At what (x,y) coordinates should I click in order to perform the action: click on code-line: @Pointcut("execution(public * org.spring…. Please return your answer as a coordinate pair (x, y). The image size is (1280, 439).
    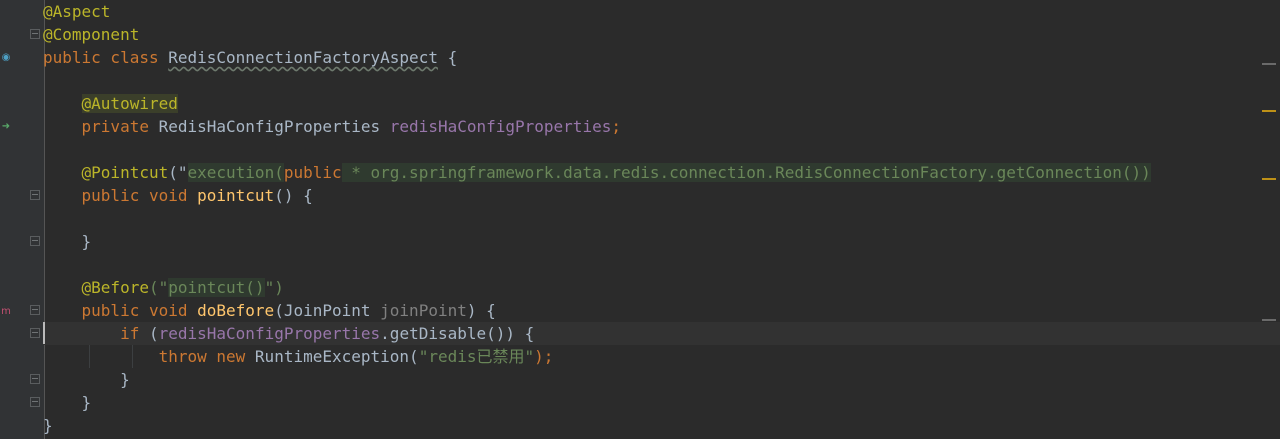
    Looking at the image, I should click on (661, 172).